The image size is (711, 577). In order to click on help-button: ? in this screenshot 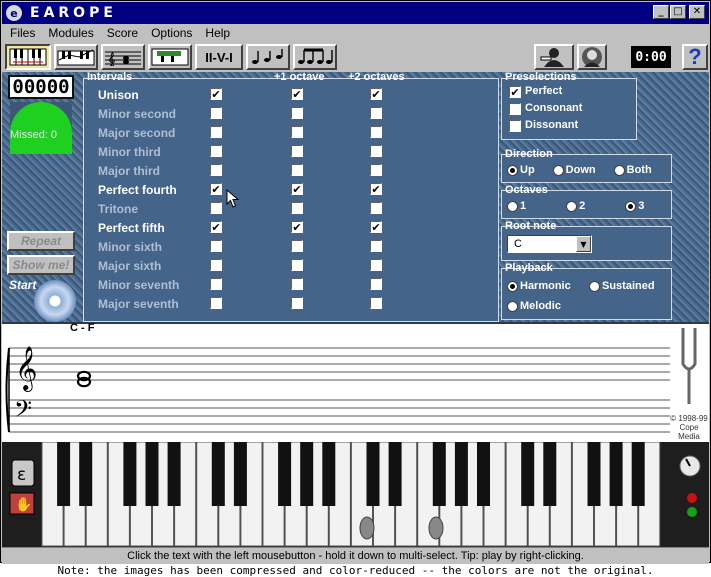, I will do `click(695, 57)`.